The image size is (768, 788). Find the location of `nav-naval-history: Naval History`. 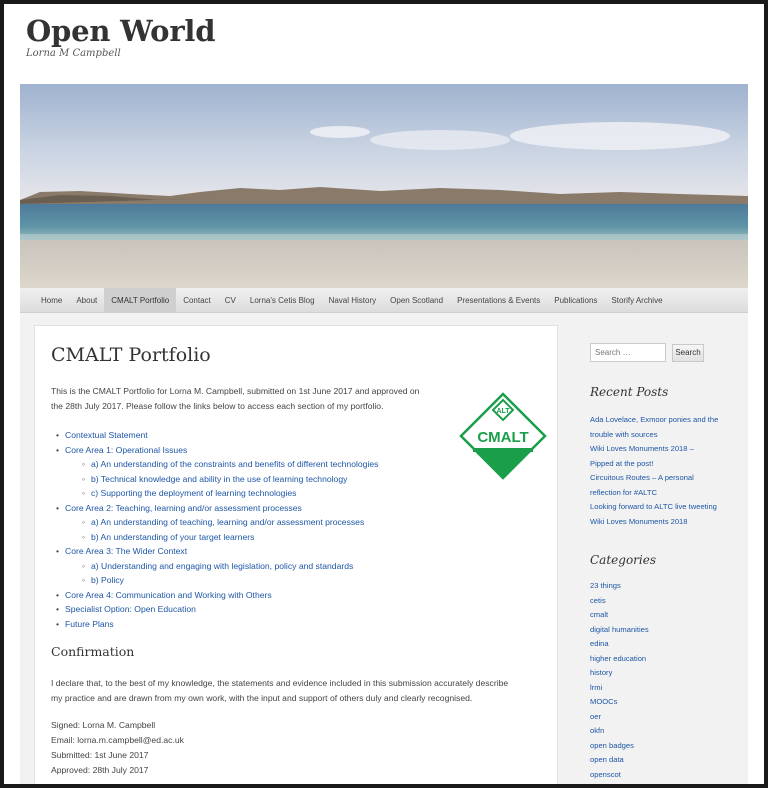

nav-naval-history: Naval History is located at coordinates (353, 300).